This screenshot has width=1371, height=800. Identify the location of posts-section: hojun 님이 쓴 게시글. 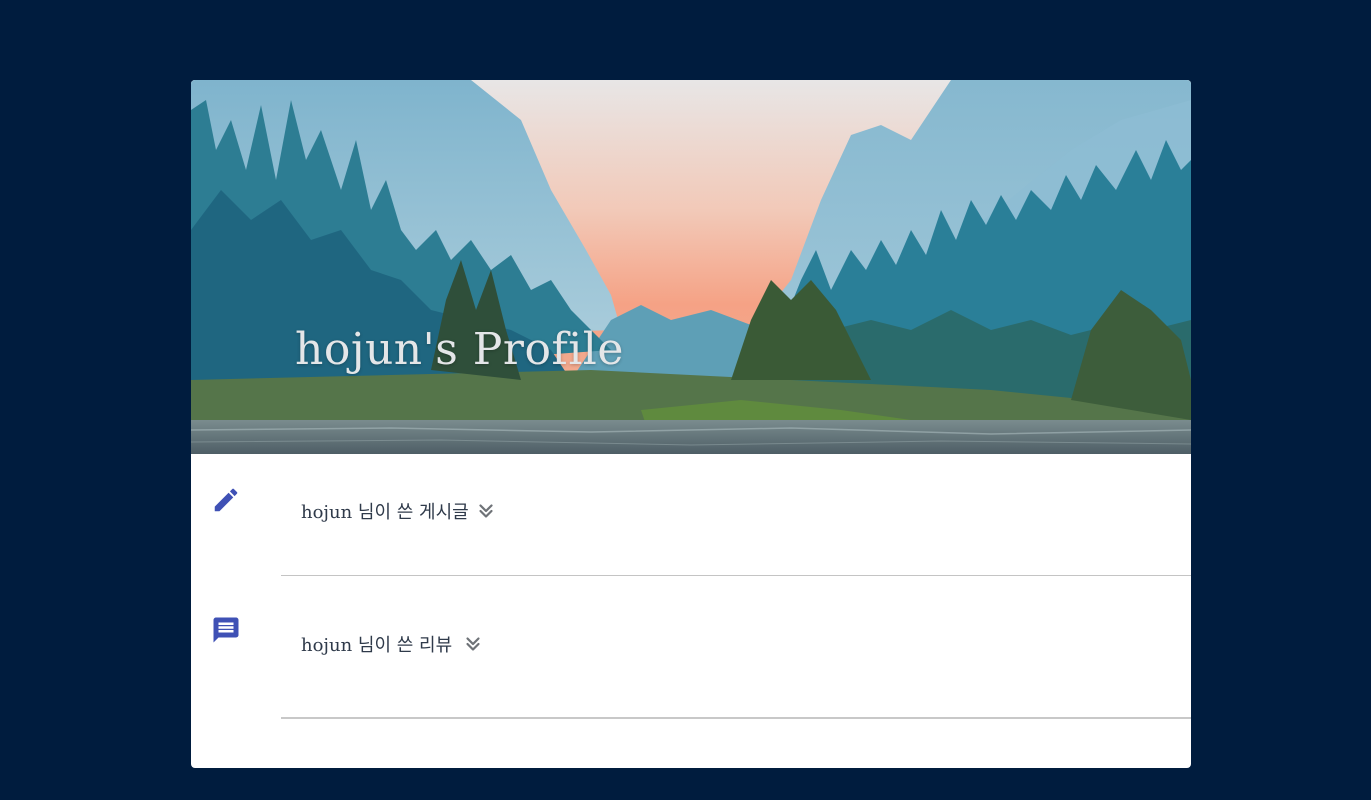
(691, 514).